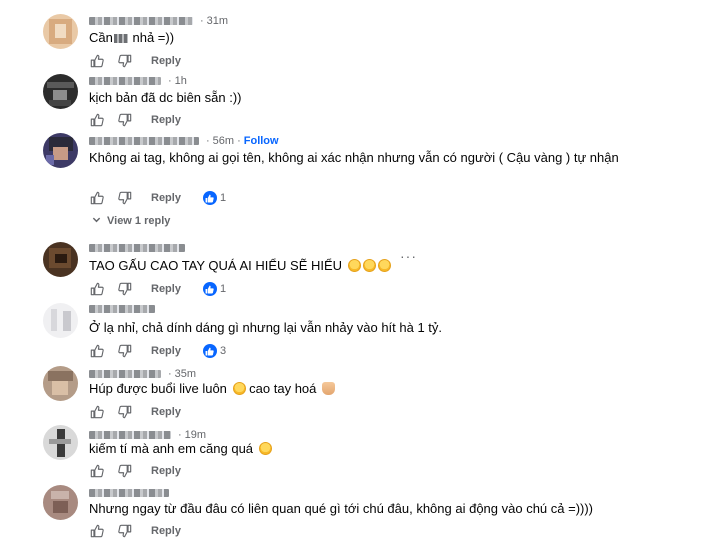 The image size is (707, 546). What do you see at coordinates (239, 388) in the screenshot?
I see `grin-emoji-icon` at bounding box center [239, 388].